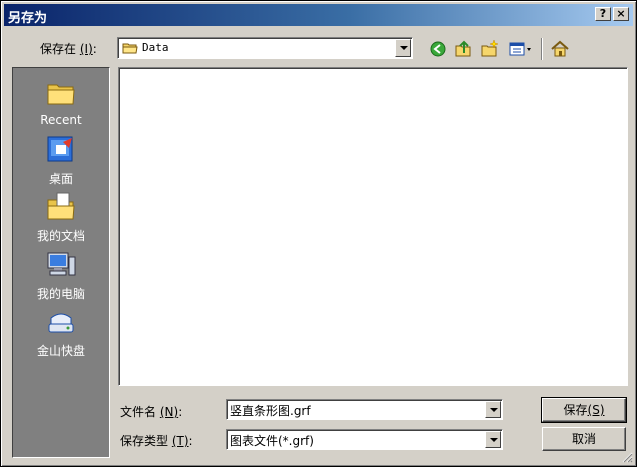 The height and width of the screenshot is (467, 637). I want to click on toolbar-separator, so click(542, 49).